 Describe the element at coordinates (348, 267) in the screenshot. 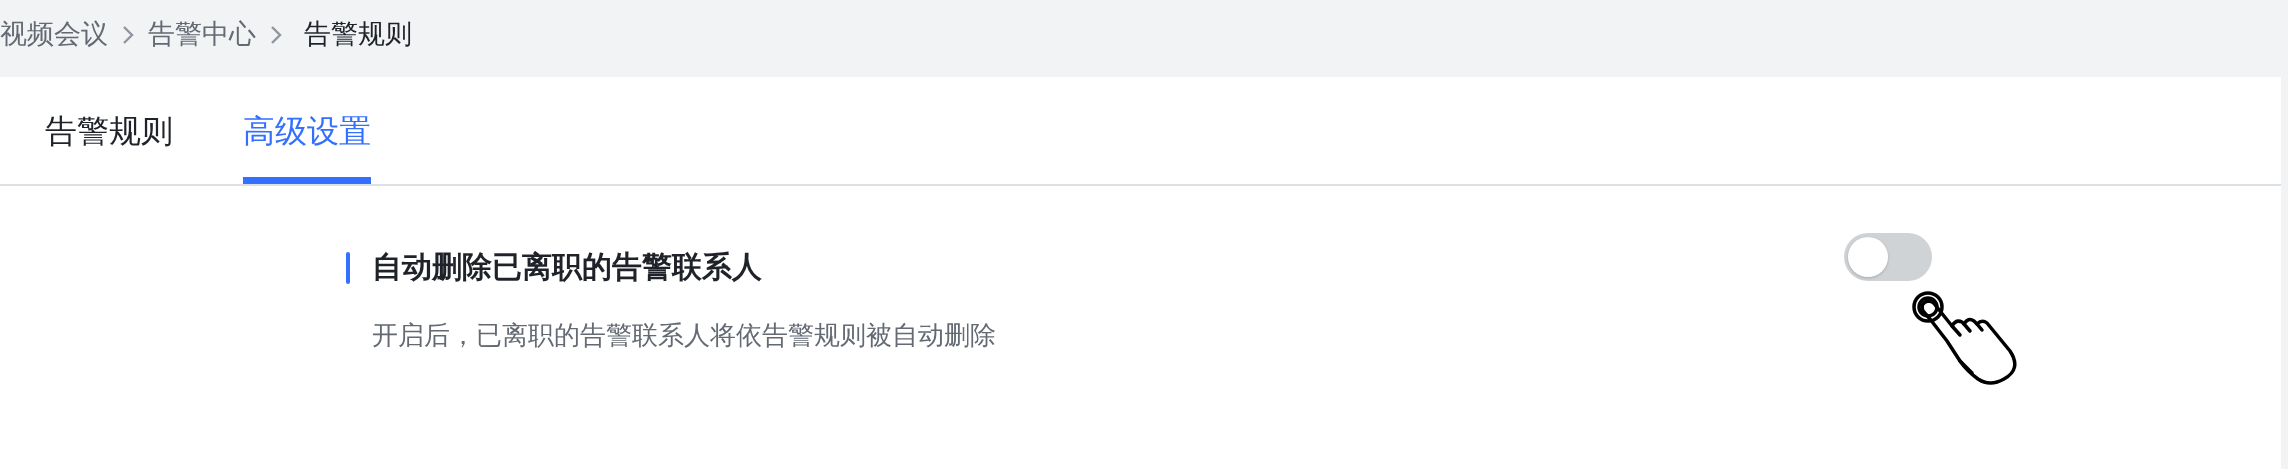

I see `accent-bar` at that location.